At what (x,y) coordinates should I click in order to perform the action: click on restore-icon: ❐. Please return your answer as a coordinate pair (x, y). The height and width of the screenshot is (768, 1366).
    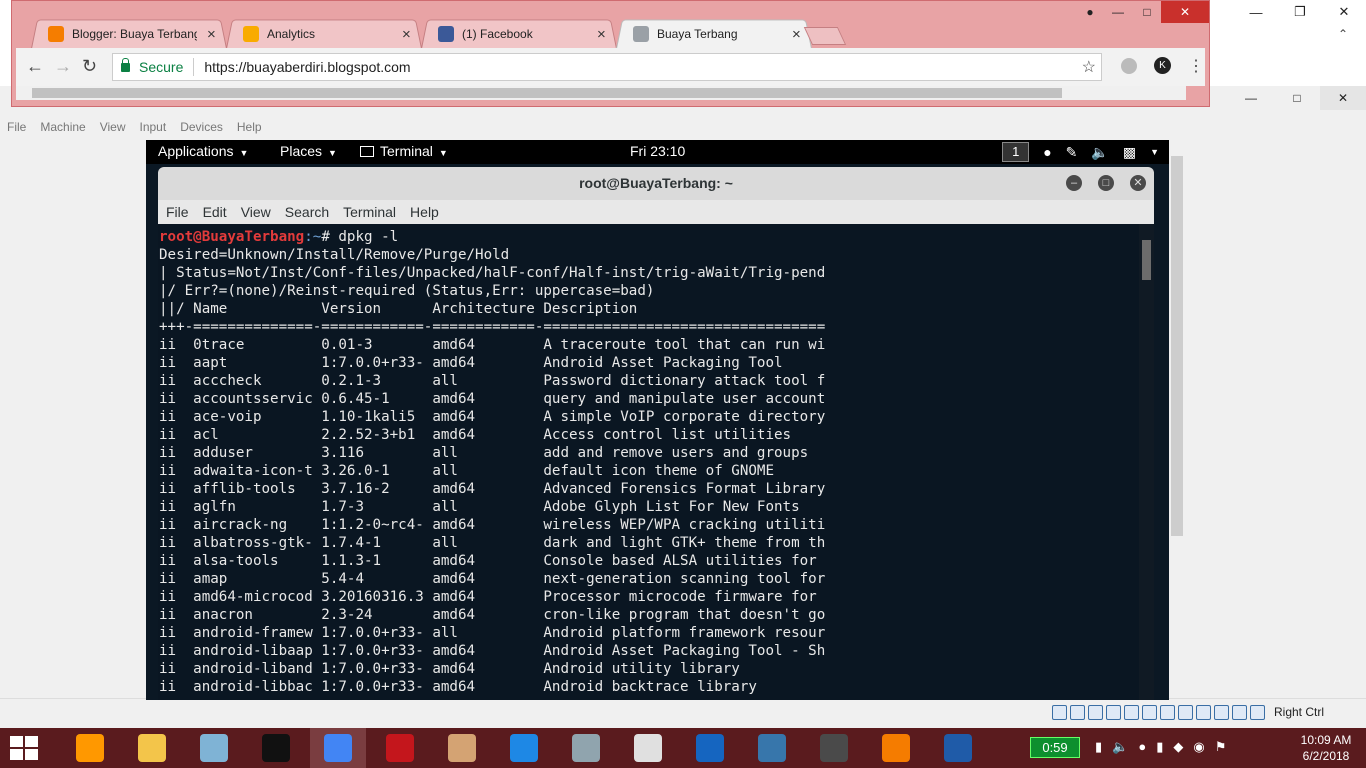
    Looking at the image, I should click on (1300, 12).